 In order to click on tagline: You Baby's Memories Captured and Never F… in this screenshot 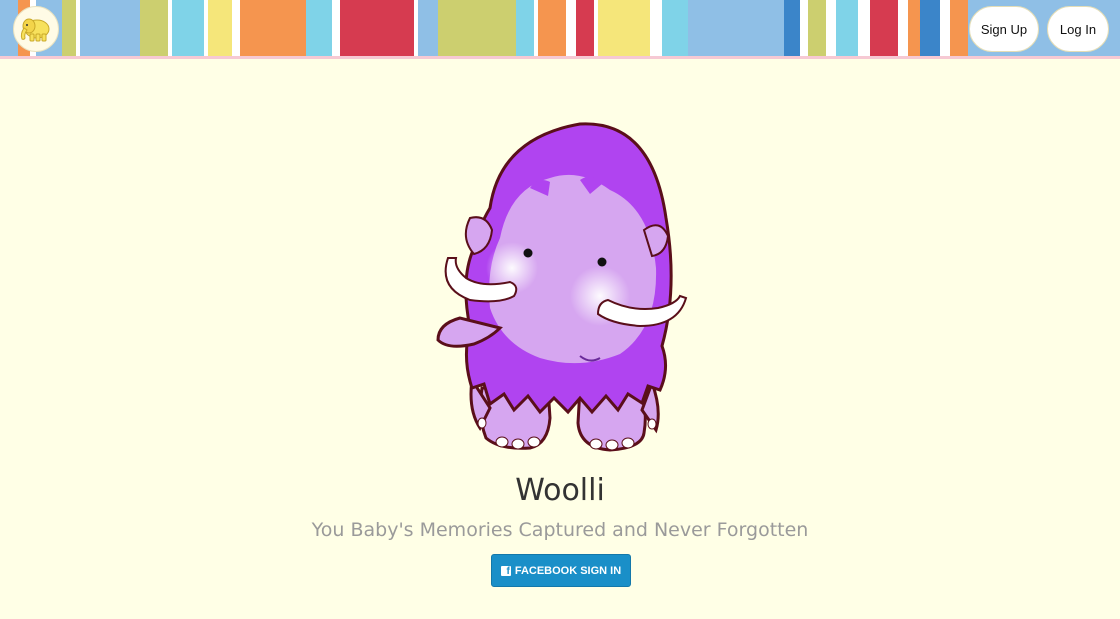, I will do `click(560, 530)`.